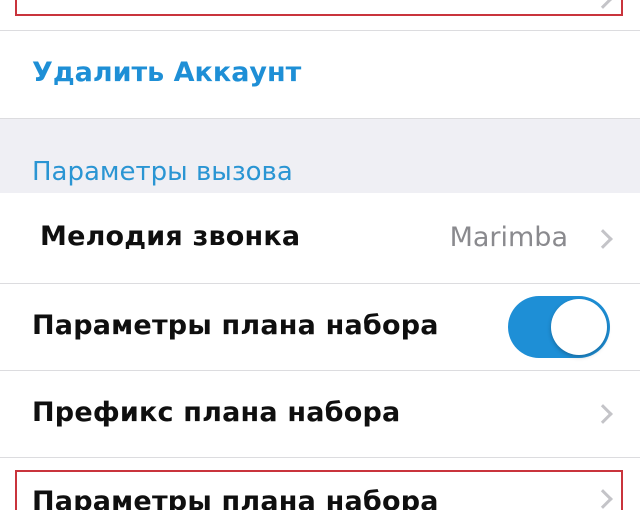 Image resolution: width=640 pixels, height=510 pixels. I want to click on dial-plan-settings-toggle, so click(559, 327).